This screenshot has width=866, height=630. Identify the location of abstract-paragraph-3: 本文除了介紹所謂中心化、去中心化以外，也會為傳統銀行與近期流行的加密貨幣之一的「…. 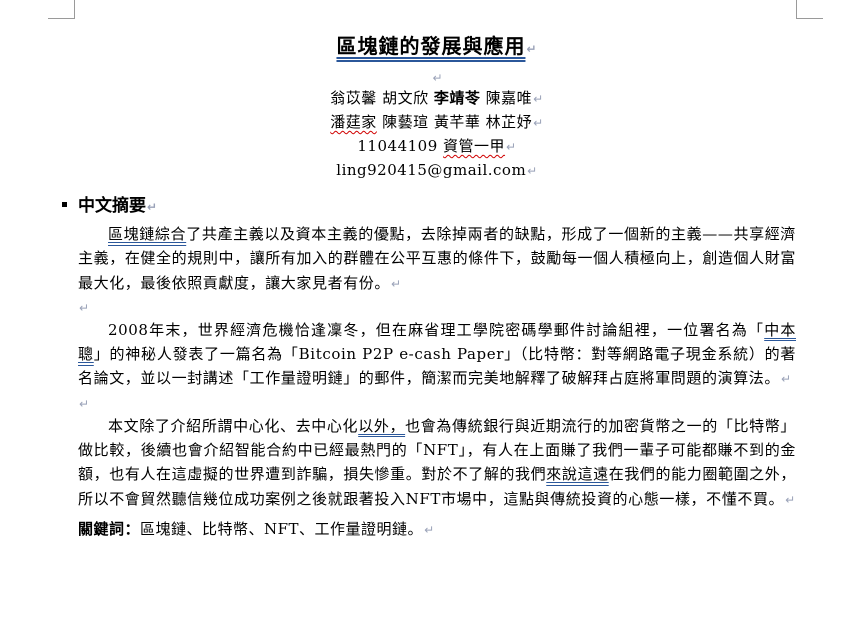
(437, 463).